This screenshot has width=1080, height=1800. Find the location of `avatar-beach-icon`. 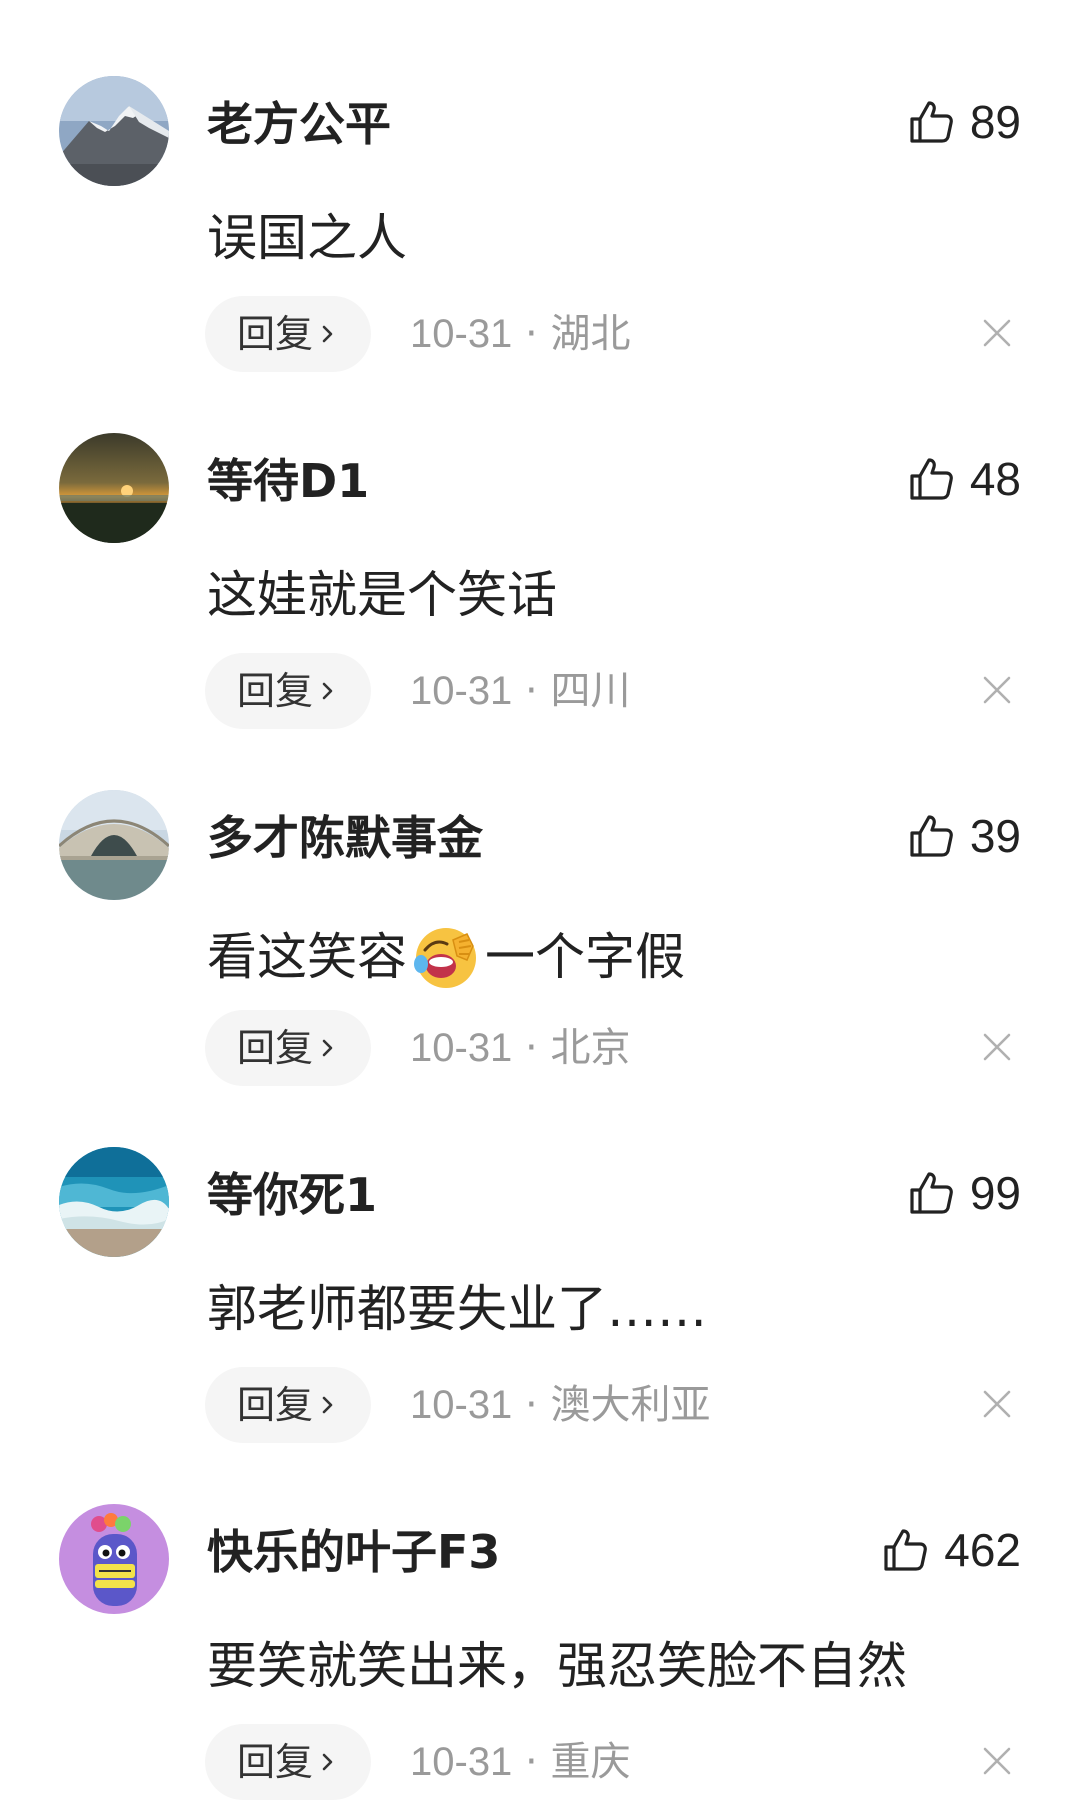

avatar-beach-icon is located at coordinates (114, 1202).